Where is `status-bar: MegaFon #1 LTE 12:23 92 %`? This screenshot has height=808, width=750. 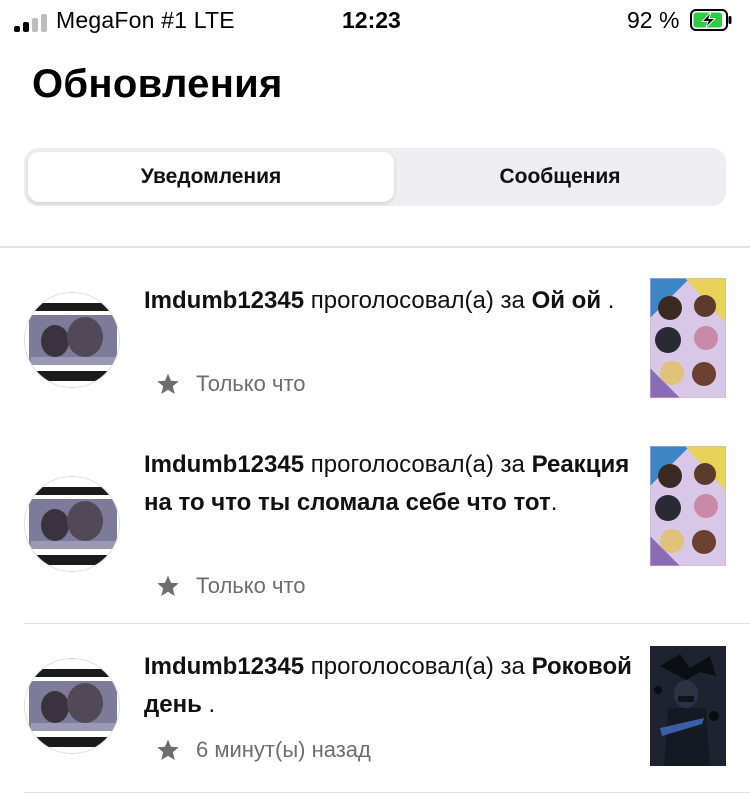 status-bar: MegaFon #1 LTE 12:23 92 % is located at coordinates (375, 22).